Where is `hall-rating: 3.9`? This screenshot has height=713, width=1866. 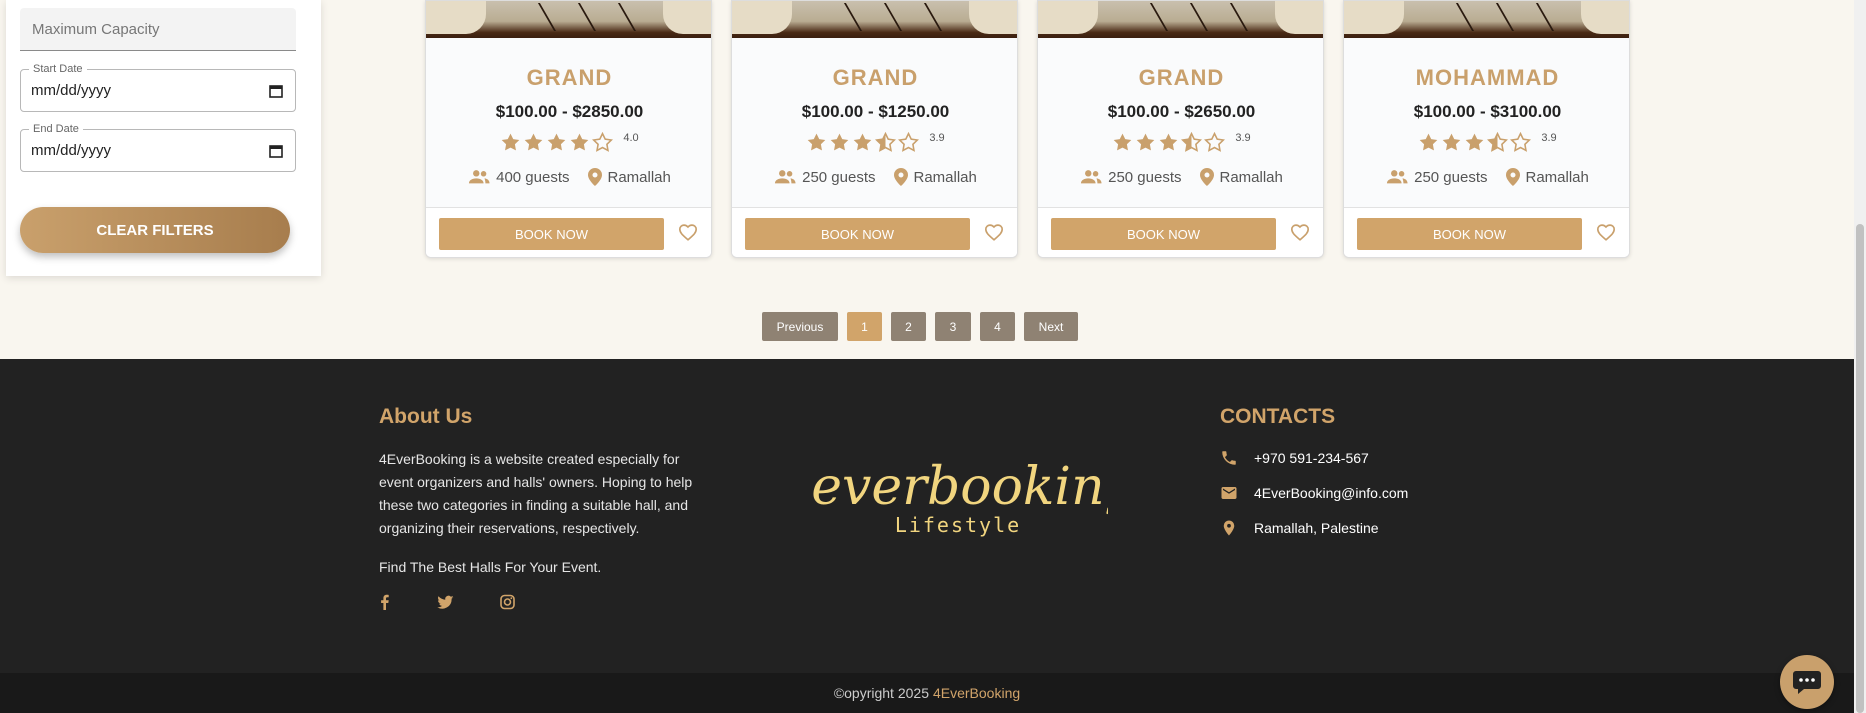
hall-rating: 3.9 is located at coordinates (1180, 142).